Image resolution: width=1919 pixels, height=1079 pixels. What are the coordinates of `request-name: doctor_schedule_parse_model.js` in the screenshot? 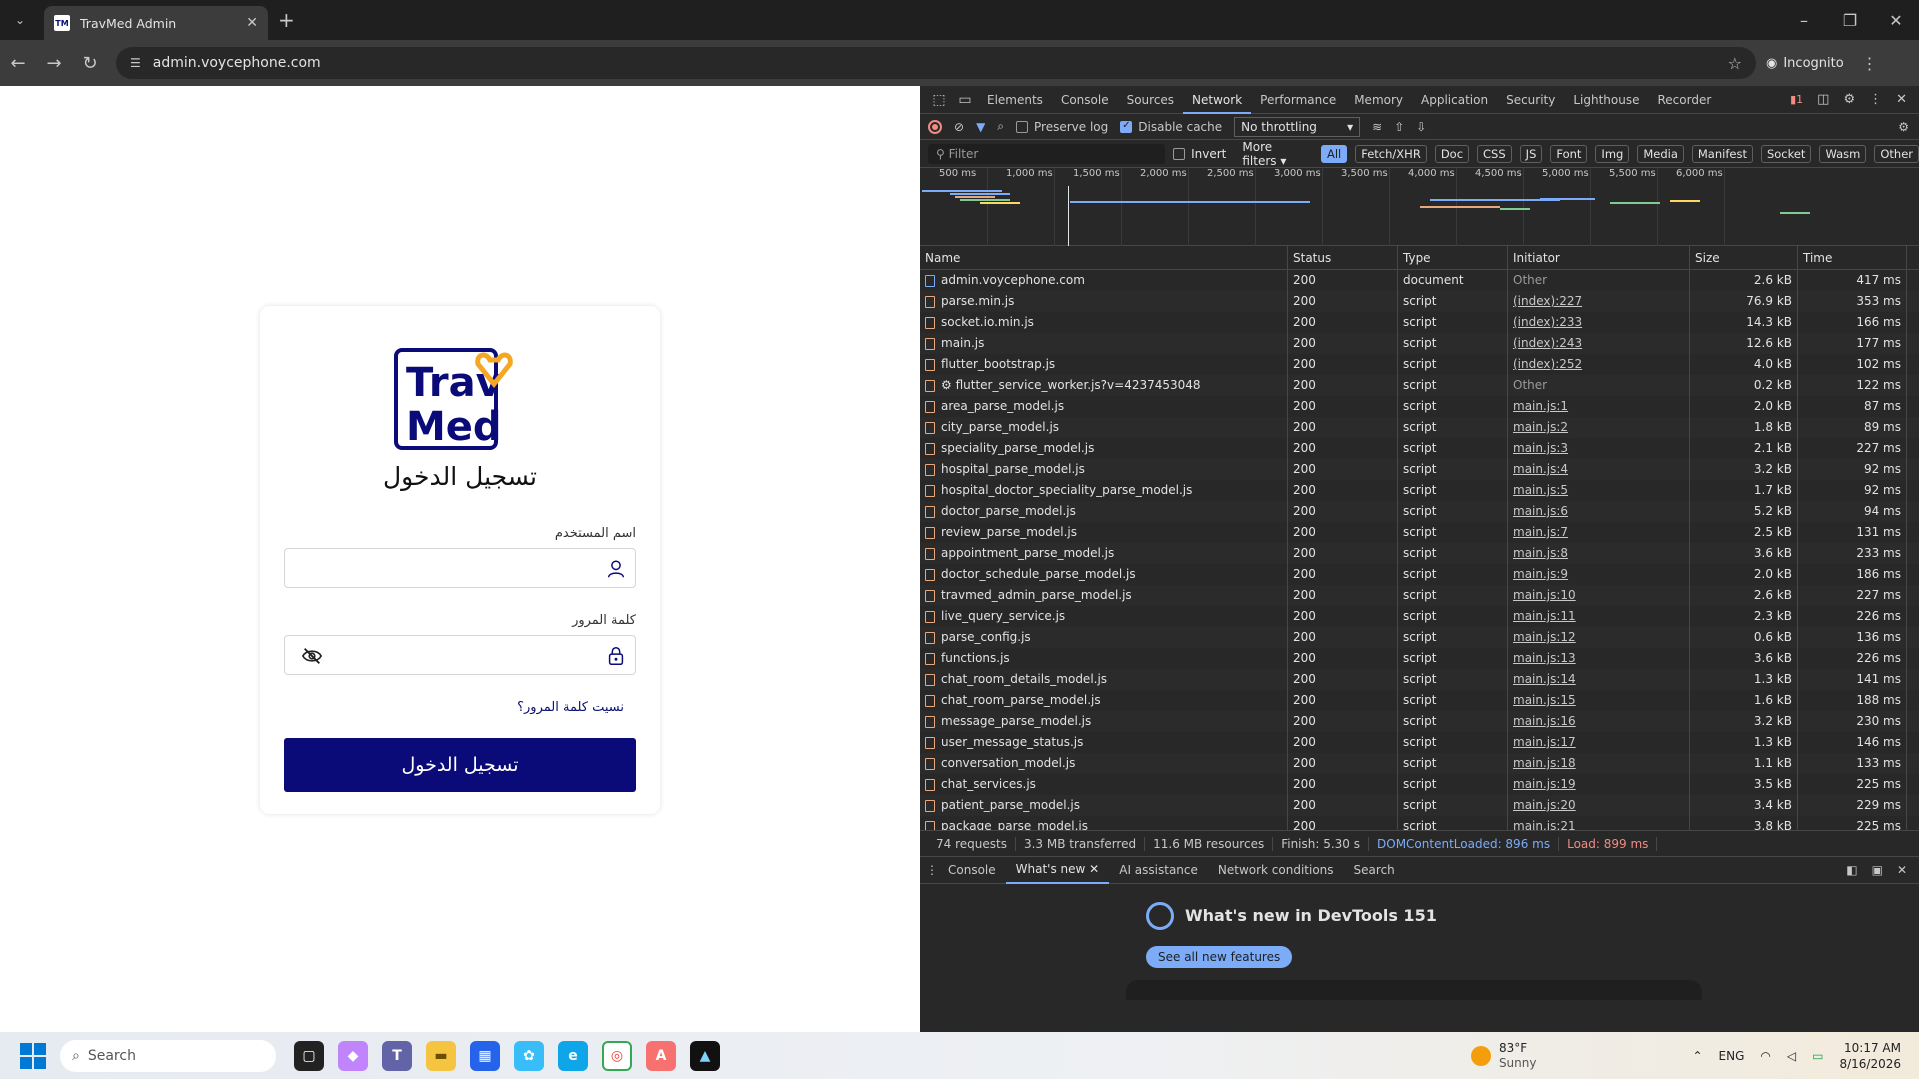 It's located at (1104, 574).